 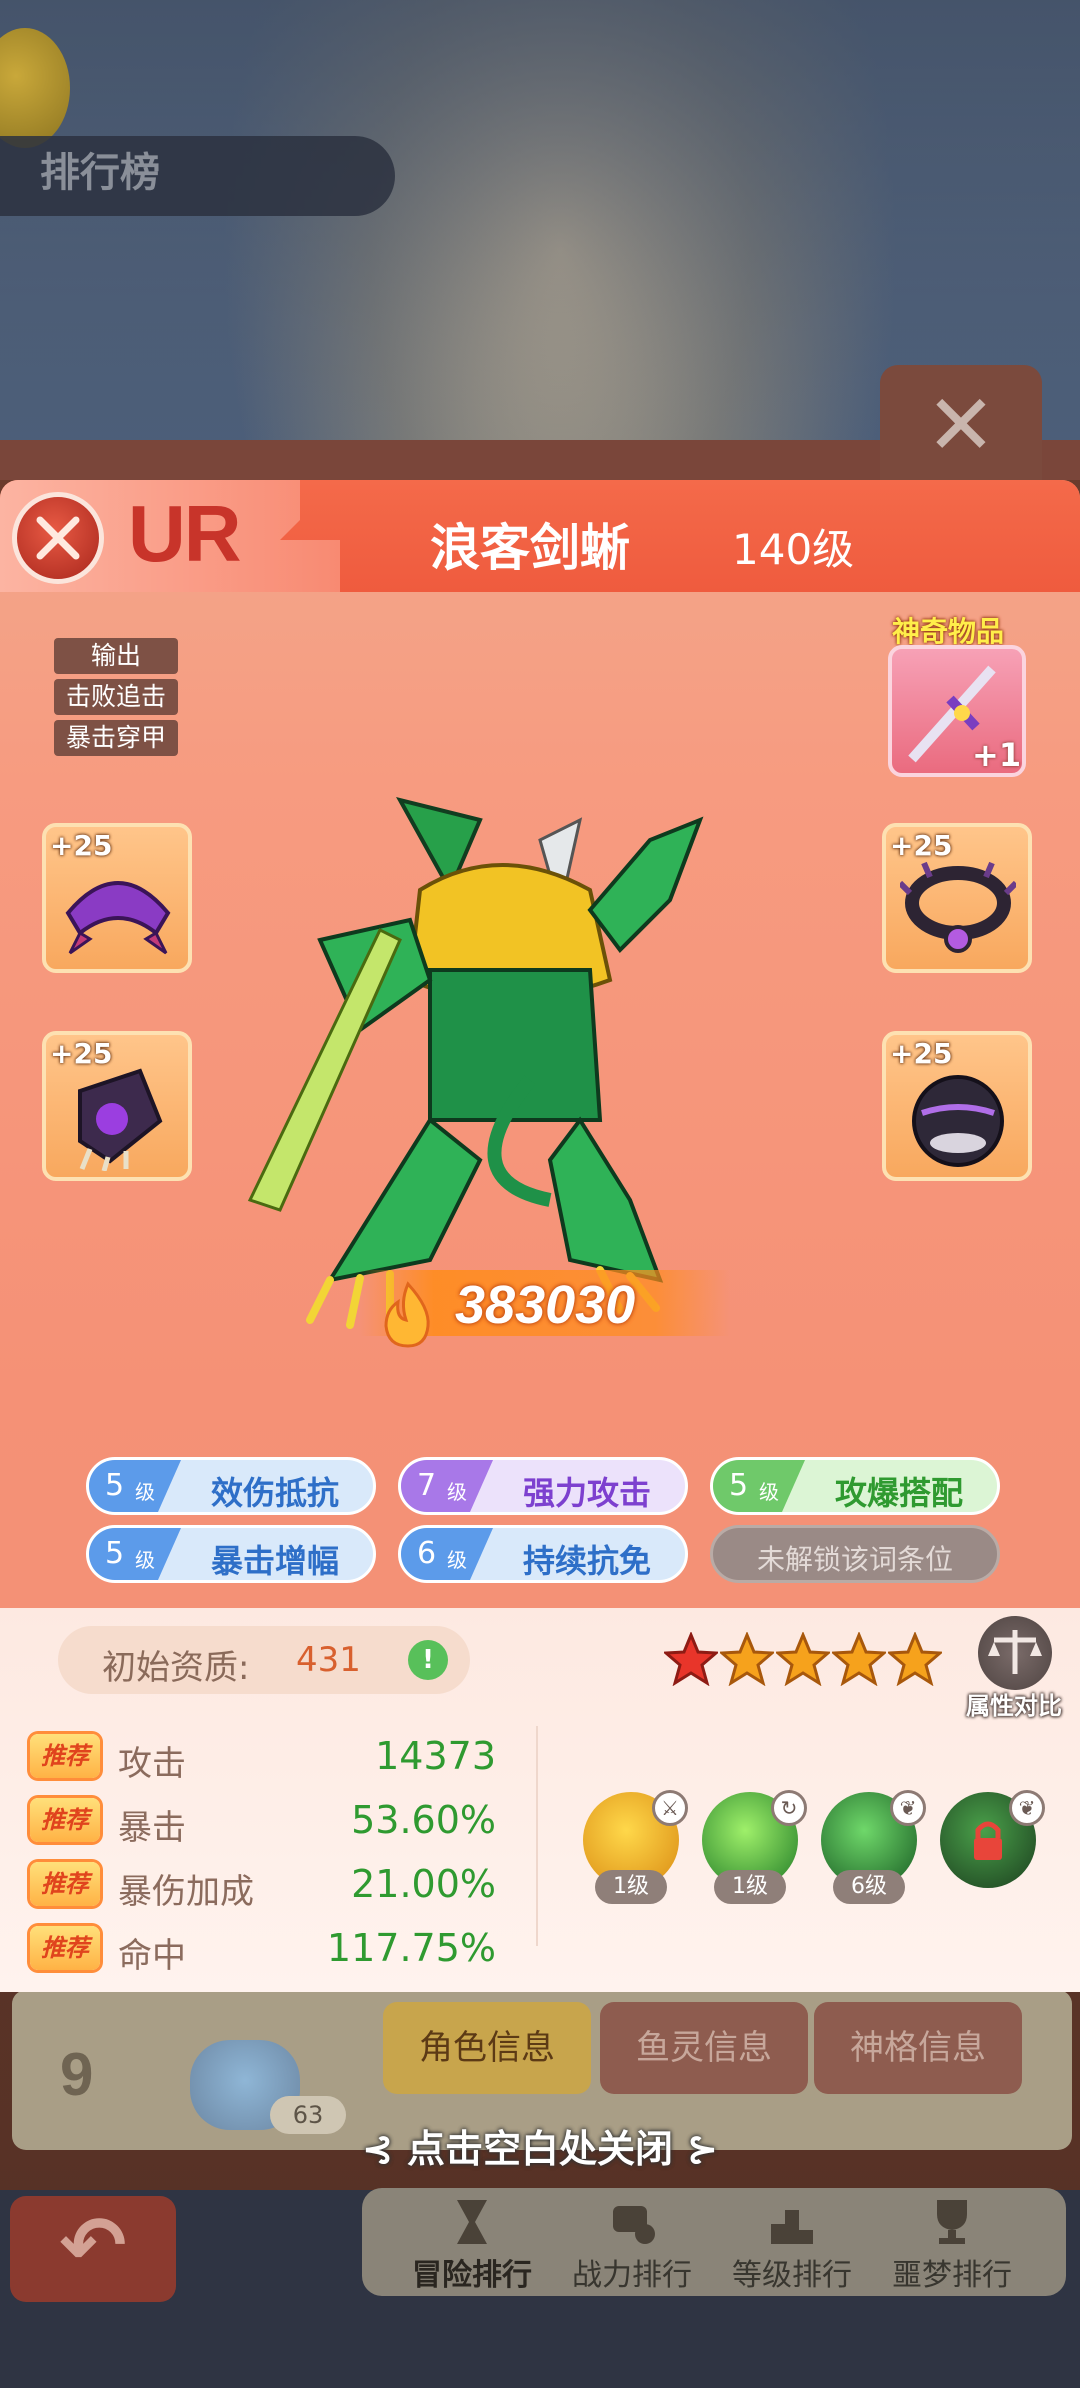 I want to click on trait-name: 持续抗免, so click(x=586, y=1561).